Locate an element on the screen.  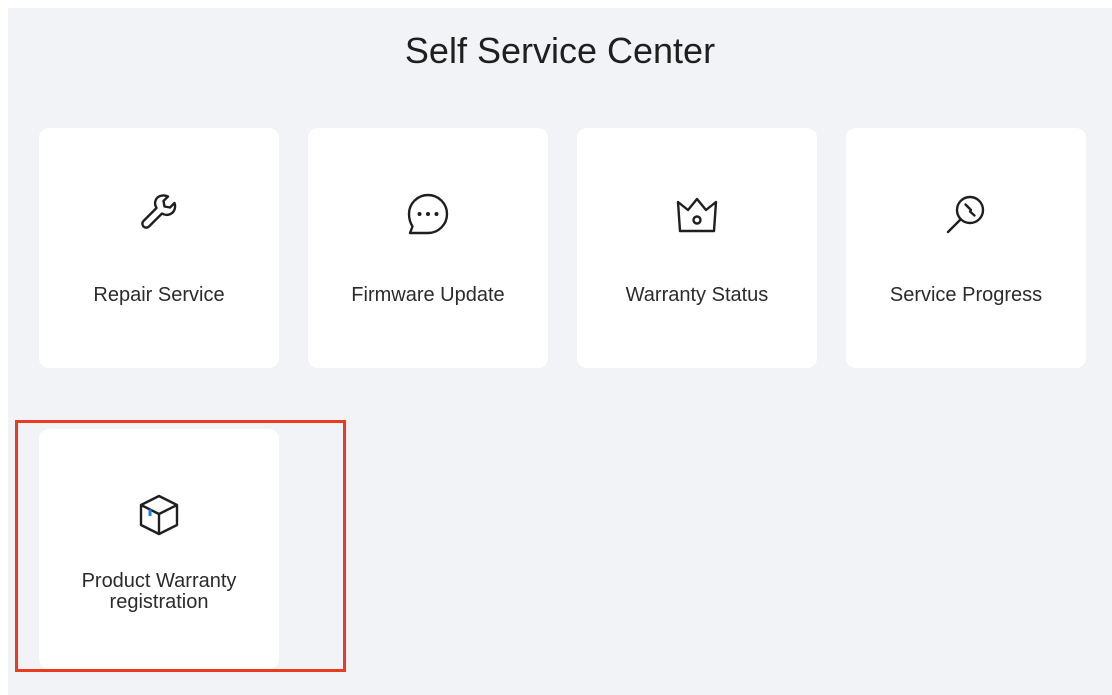
repair-service-label: Repair Service is located at coordinates (159, 295).